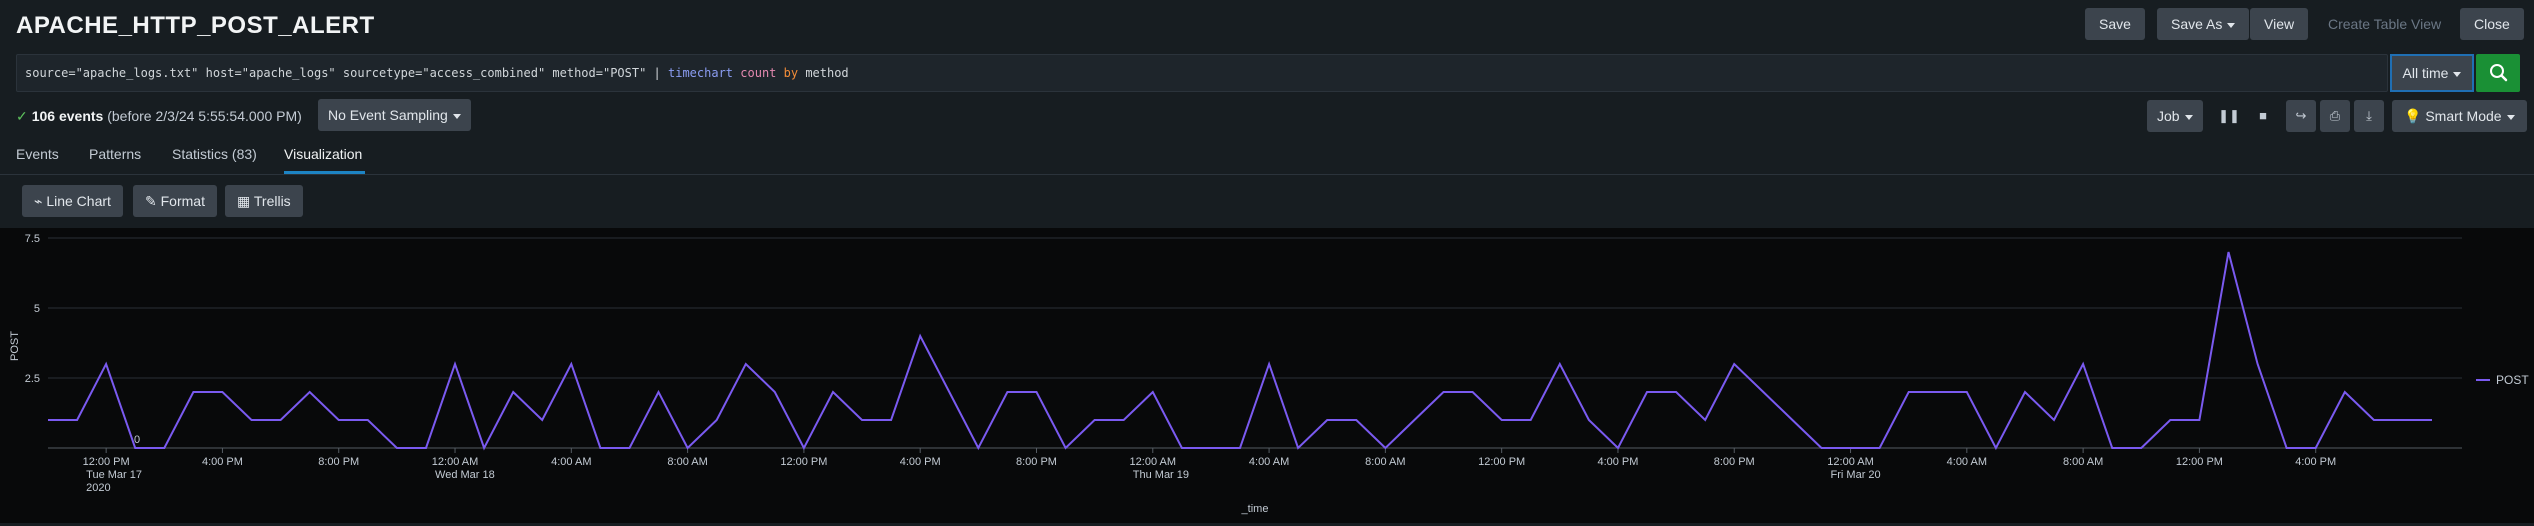  Describe the element at coordinates (32, 379) in the screenshot. I see `y-tick-label: 2.5` at that location.